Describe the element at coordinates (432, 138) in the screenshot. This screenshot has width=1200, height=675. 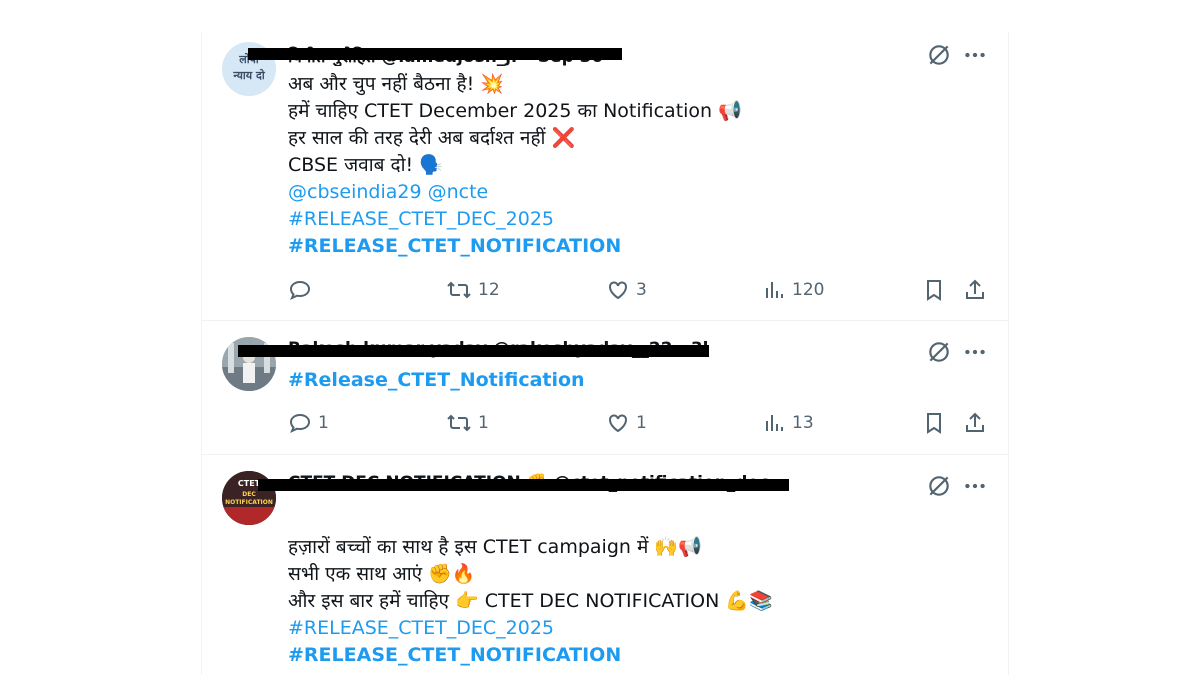
I see `tweet-text-line: हर साल की तरह देरी अब बर्दाश्त नहीं ❌` at that location.